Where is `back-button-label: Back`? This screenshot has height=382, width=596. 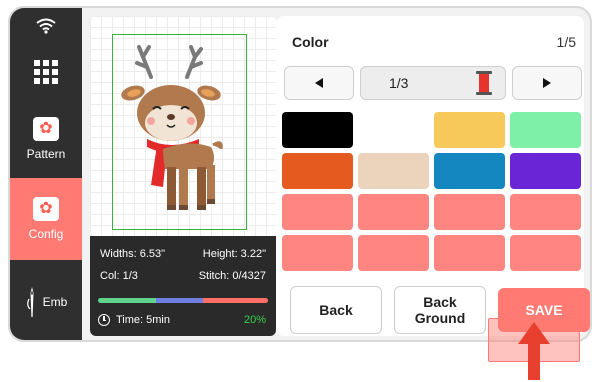
back-button-label: Back is located at coordinates (336, 310).